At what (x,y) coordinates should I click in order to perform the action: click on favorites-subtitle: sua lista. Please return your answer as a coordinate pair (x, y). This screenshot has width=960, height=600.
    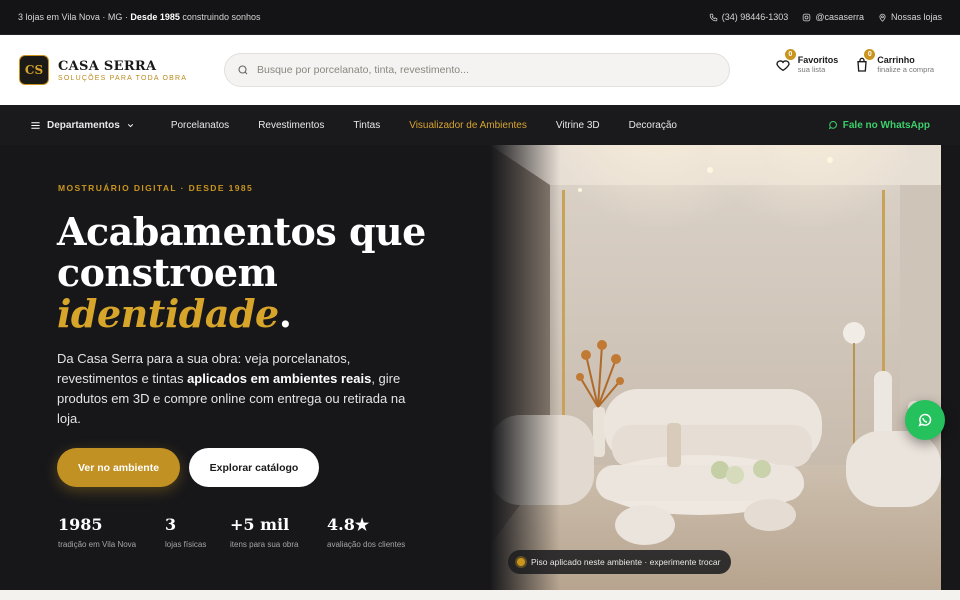
    Looking at the image, I should click on (811, 69).